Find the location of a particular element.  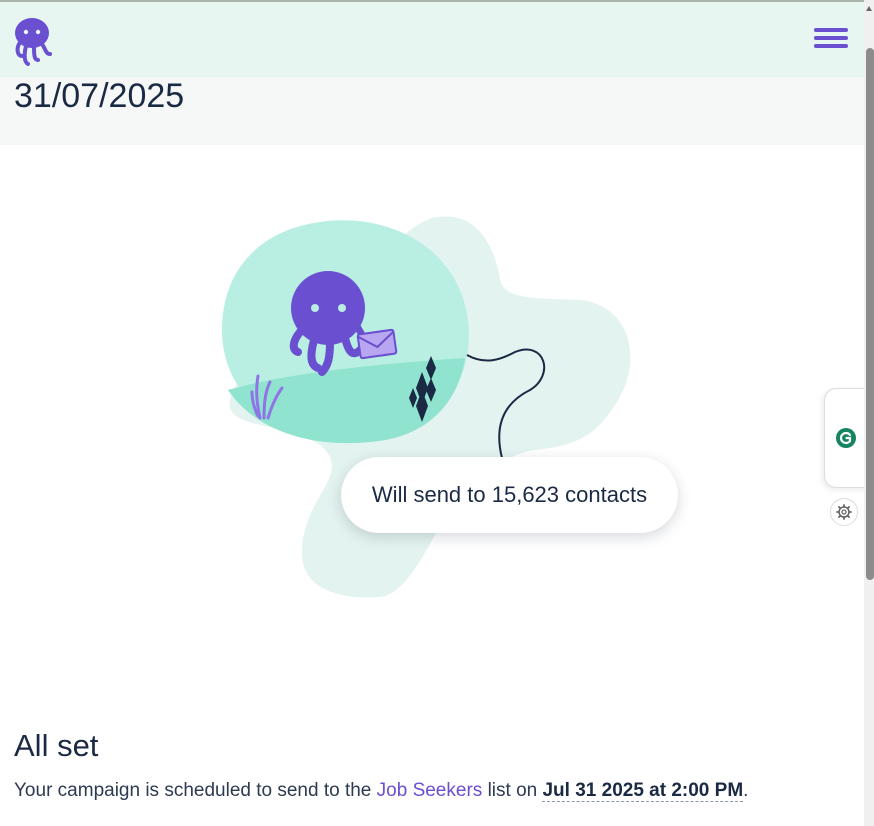

send-count-bubble: Will send to 15,623 contacts is located at coordinates (509, 495).